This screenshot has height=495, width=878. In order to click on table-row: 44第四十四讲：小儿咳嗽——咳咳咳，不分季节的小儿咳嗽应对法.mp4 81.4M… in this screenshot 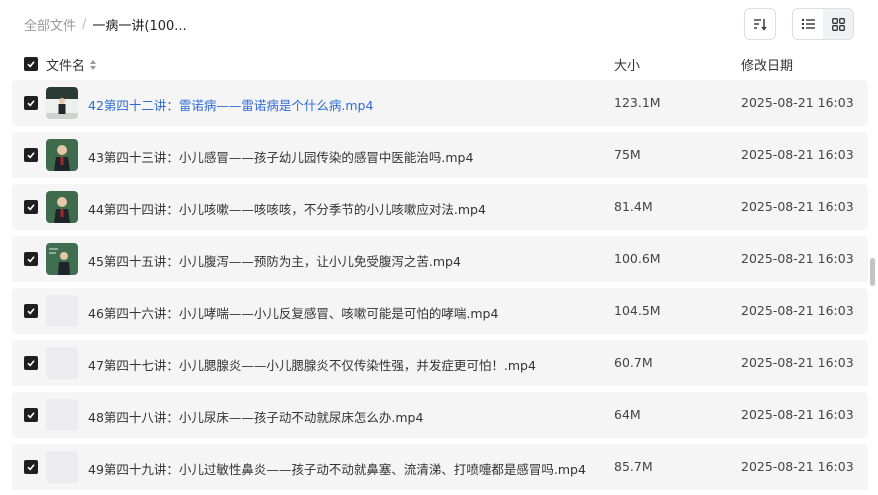, I will do `click(440, 207)`.